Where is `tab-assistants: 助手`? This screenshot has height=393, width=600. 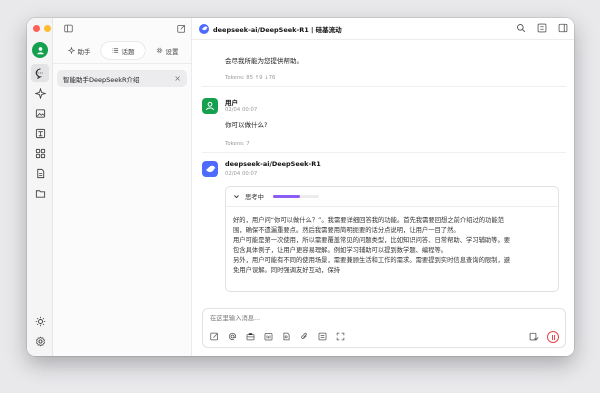
tab-assistants: 助手 is located at coordinates (79, 50).